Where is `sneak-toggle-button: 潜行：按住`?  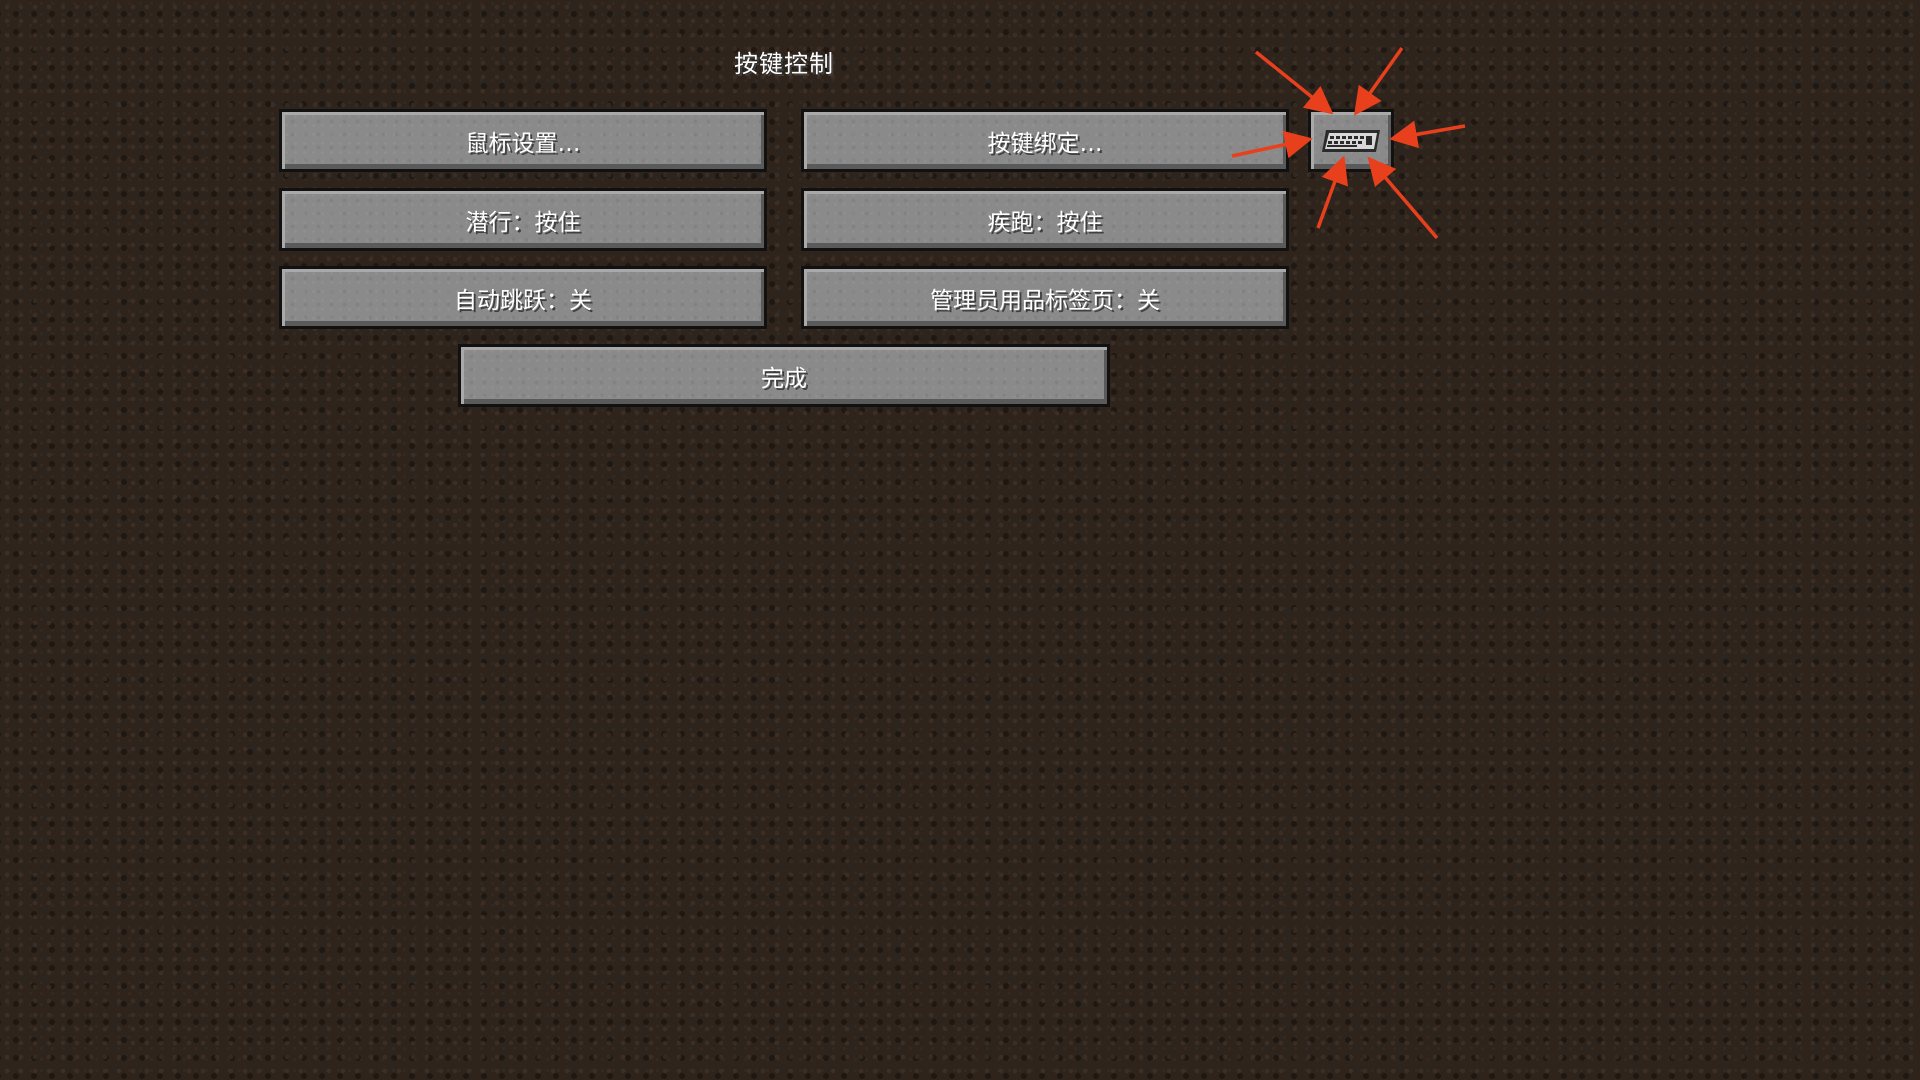 sneak-toggle-button: 潜行：按住 is located at coordinates (523, 219).